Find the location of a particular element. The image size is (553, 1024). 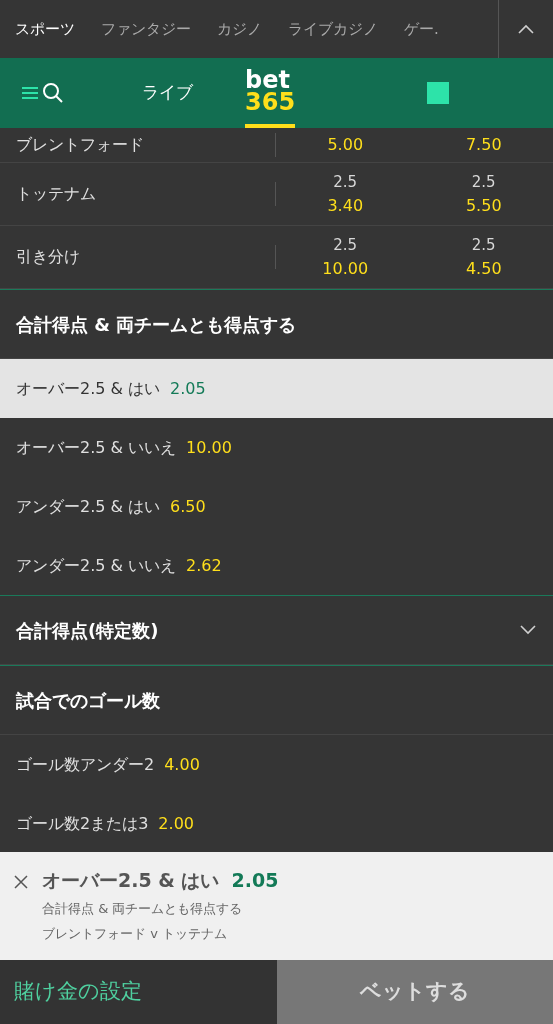

close-icon is located at coordinates (21, 882).